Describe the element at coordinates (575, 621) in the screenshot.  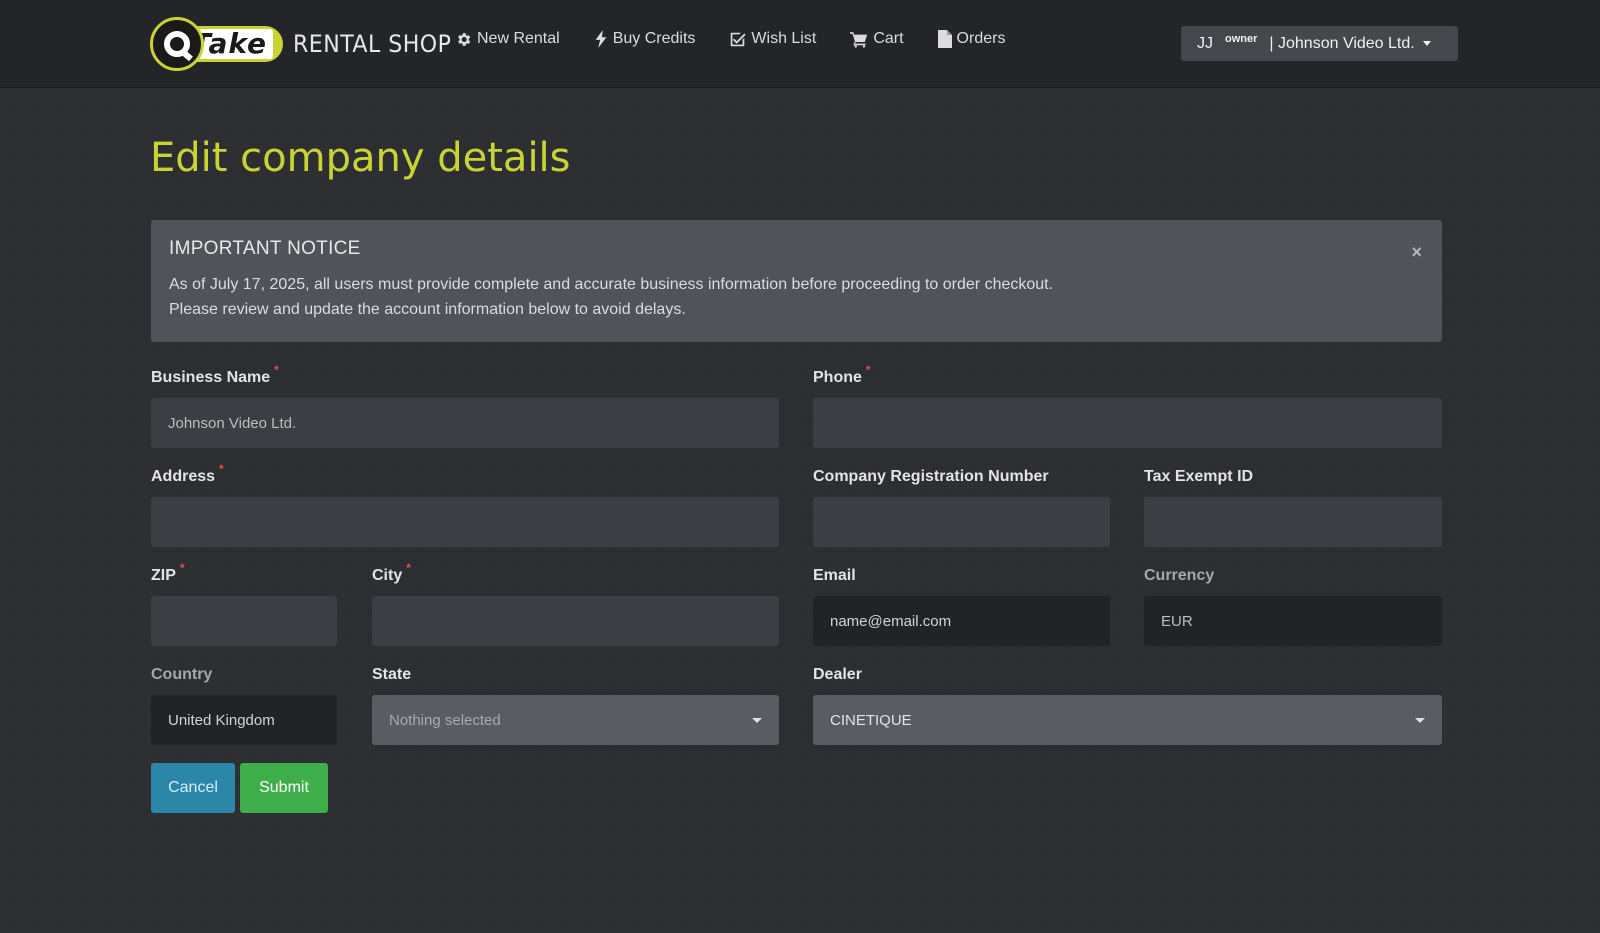
I see `city-input` at that location.